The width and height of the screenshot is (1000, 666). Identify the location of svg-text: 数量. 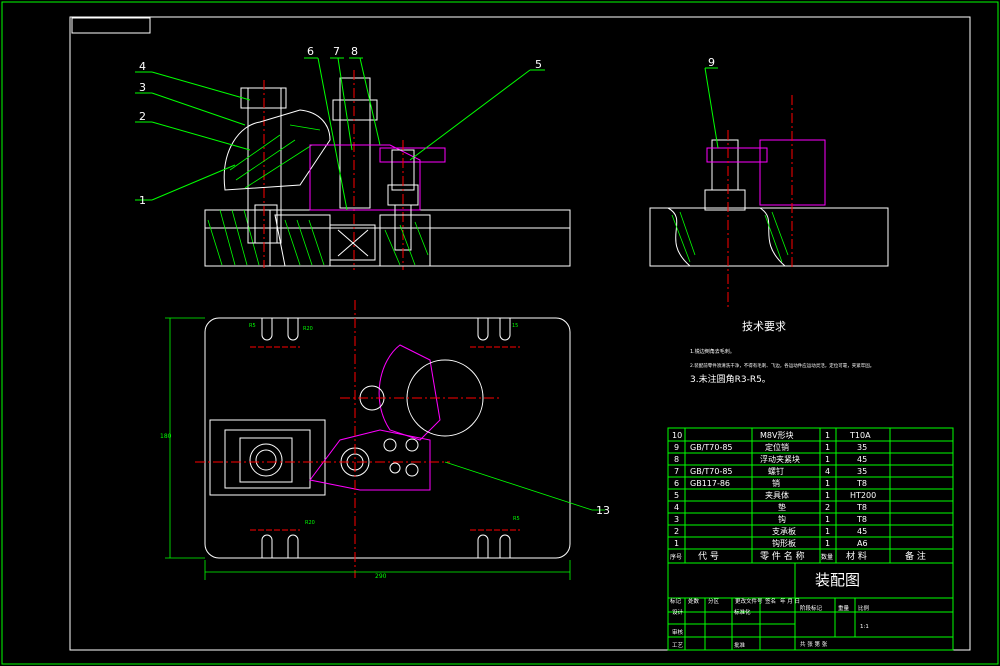
(827, 557).